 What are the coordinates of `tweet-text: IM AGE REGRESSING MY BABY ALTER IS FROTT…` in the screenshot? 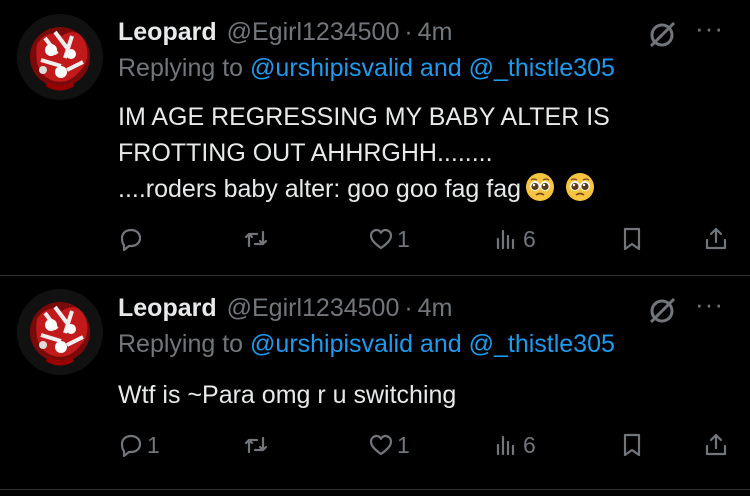 It's located at (364, 153).